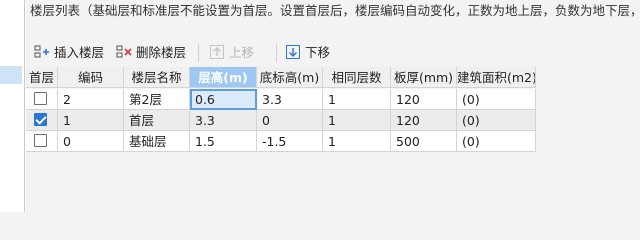 This screenshot has width=640, height=240. Describe the element at coordinates (157, 77) in the screenshot. I see `column-header-floor-name: 楼层名称` at that location.